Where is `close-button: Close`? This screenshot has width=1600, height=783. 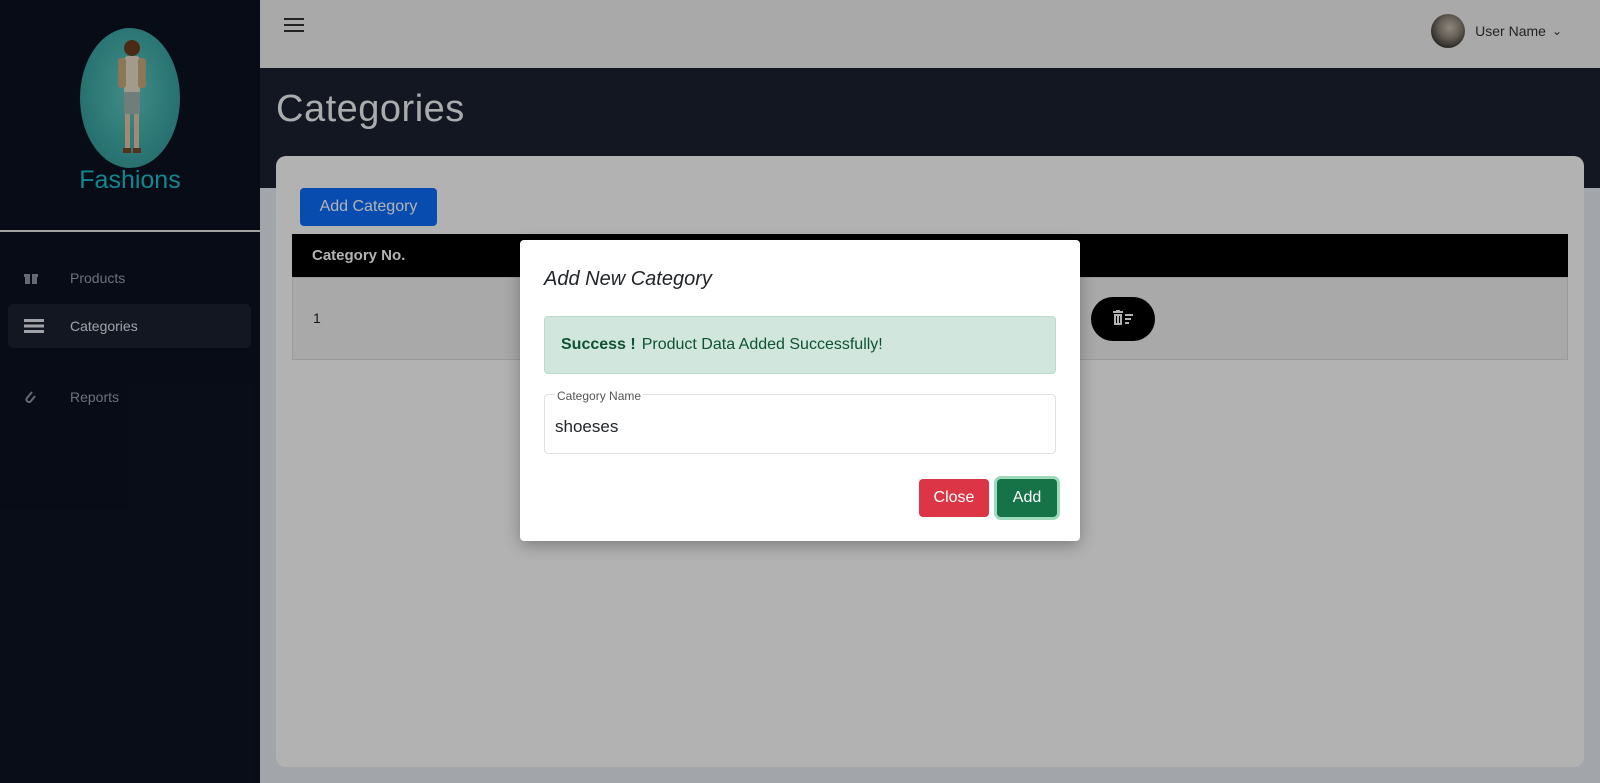 close-button: Close is located at coordinates (954, 498).